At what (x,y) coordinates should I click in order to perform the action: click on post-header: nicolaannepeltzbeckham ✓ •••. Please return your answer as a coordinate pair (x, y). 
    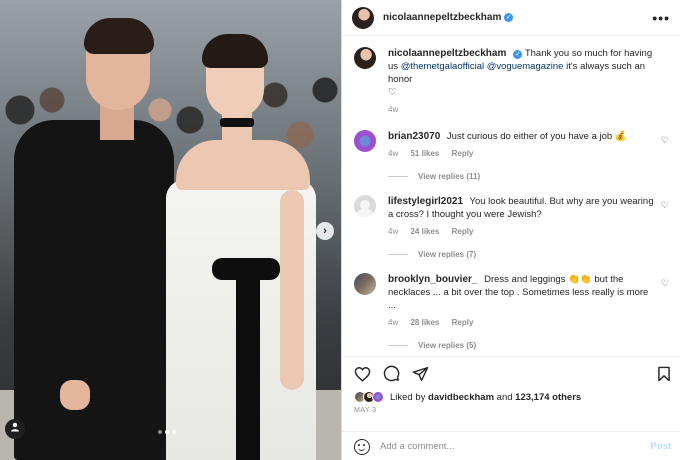
    Looking at the image, I should click on (511, 18).